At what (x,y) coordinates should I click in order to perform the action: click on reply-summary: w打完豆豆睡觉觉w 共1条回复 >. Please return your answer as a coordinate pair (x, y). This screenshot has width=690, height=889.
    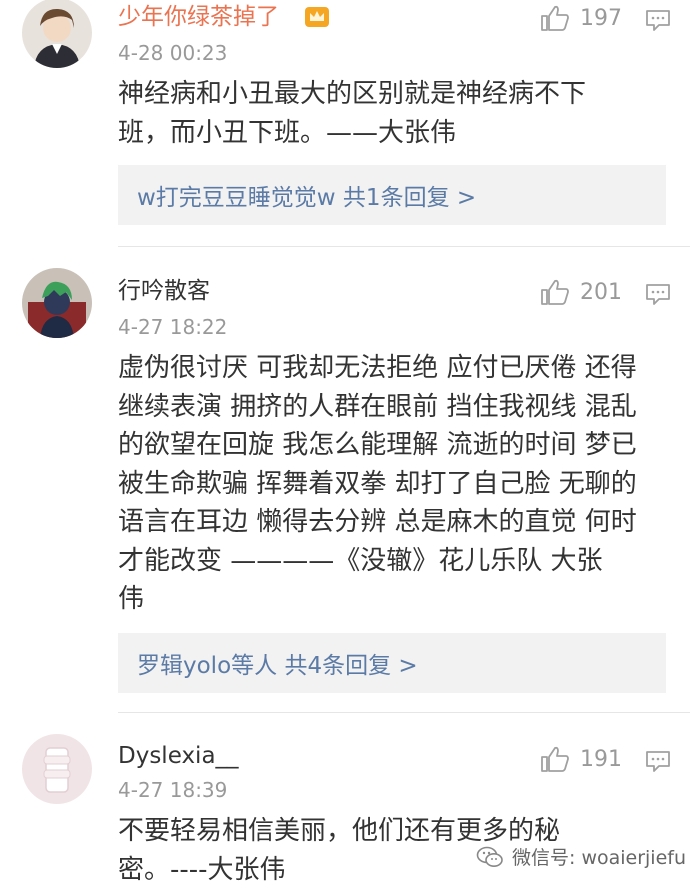
    Looking at the image, I should click on (392, 195).